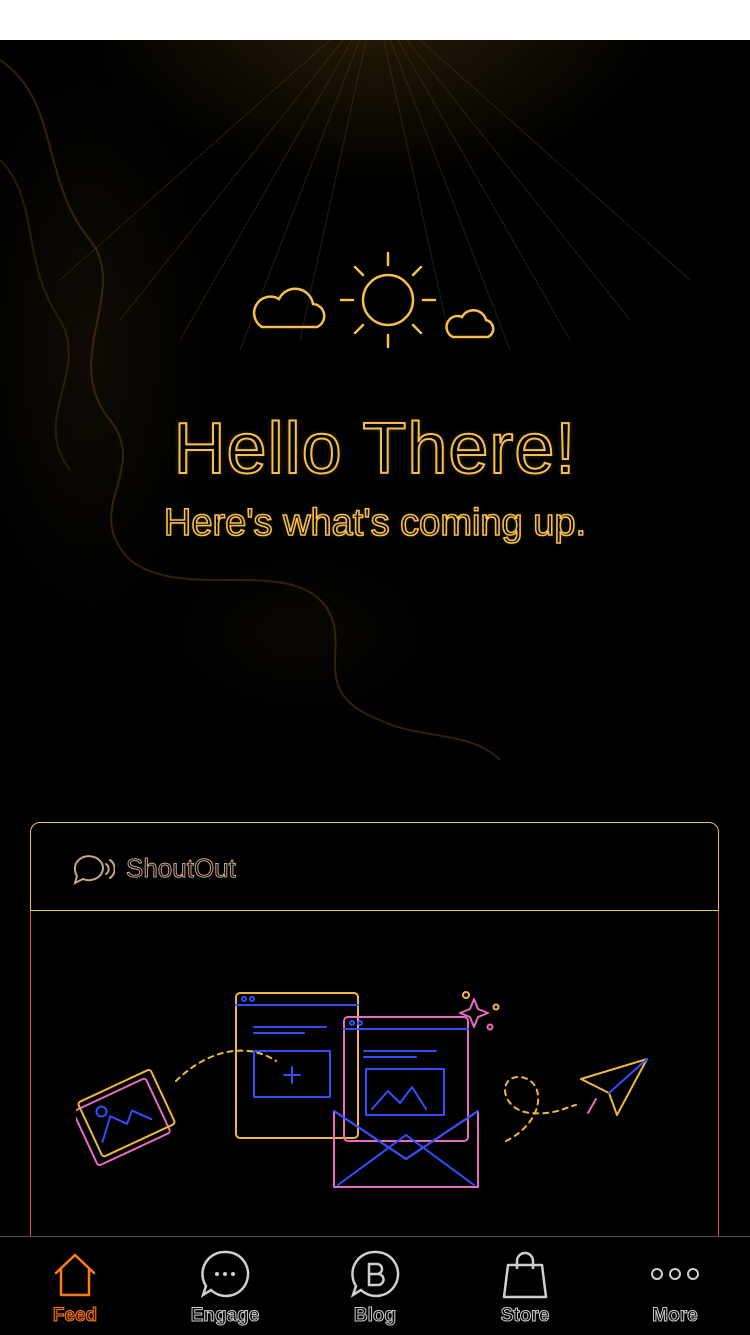 The image size is (750, 1335). What do you see at coordinates (675, 1274) in the screenshot?
I see `more-dots-icon` at bounding box center [675, 1274].